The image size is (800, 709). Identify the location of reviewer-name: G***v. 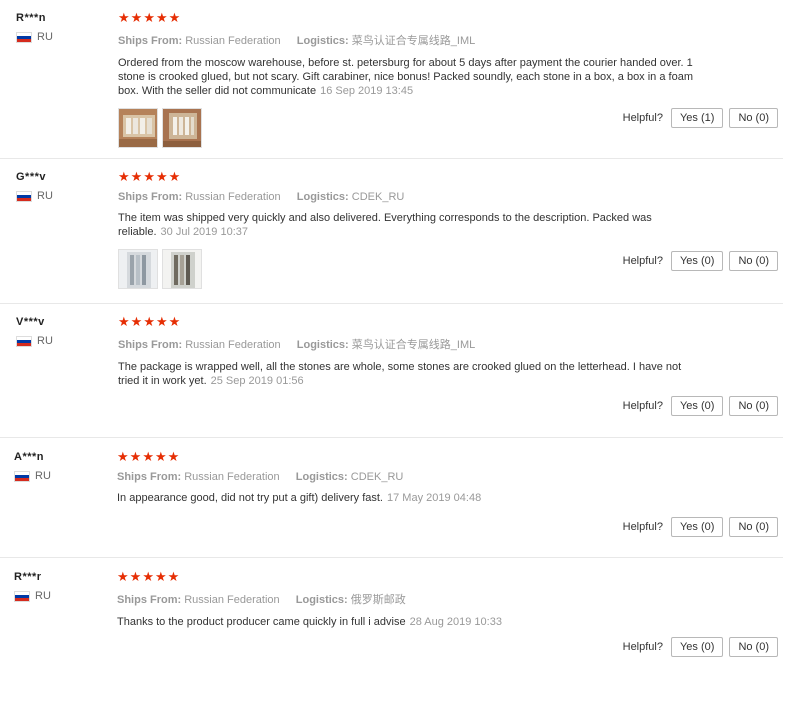
(31, 177).